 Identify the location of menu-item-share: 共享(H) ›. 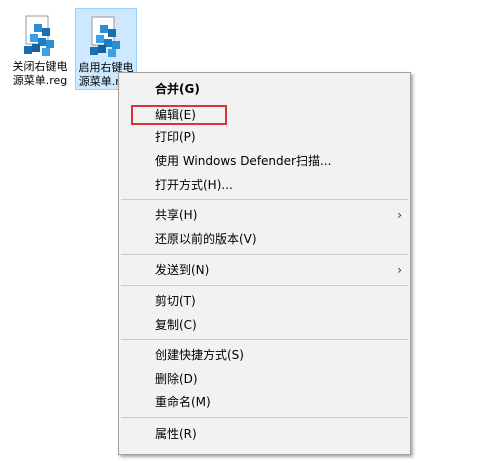
(264, 215).